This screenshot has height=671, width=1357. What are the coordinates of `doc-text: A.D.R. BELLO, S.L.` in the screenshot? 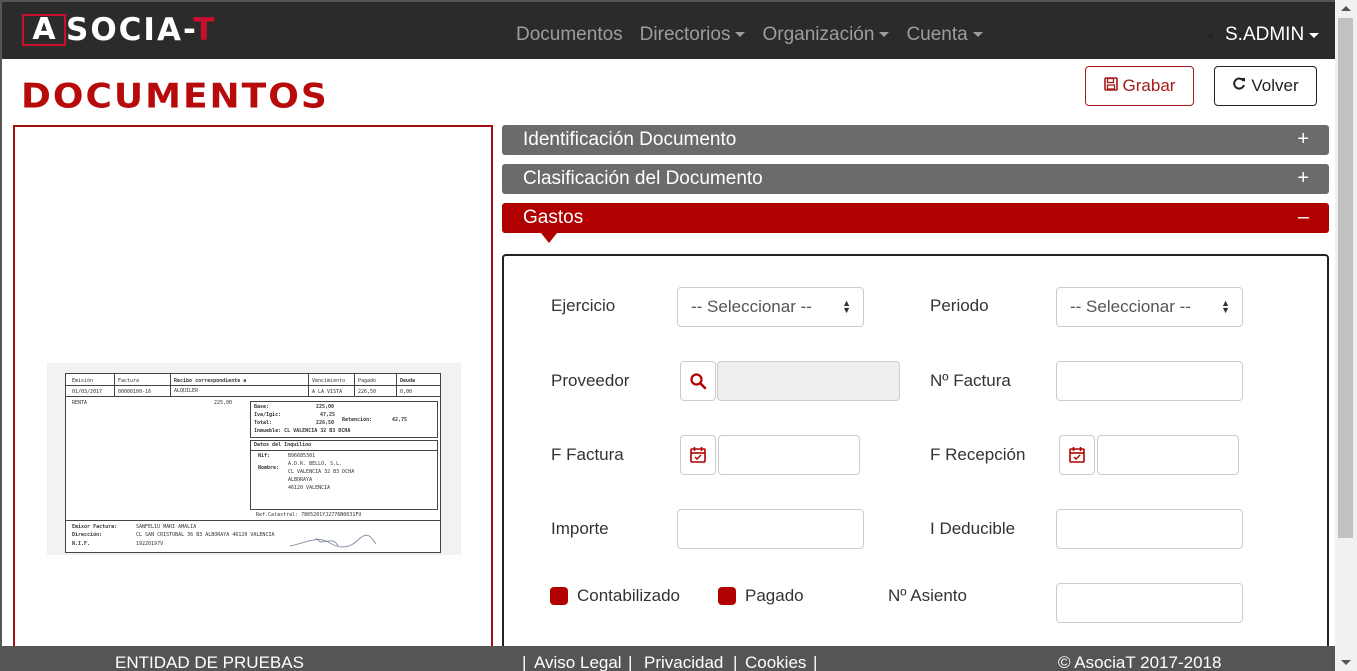 It's located at (315, 464).